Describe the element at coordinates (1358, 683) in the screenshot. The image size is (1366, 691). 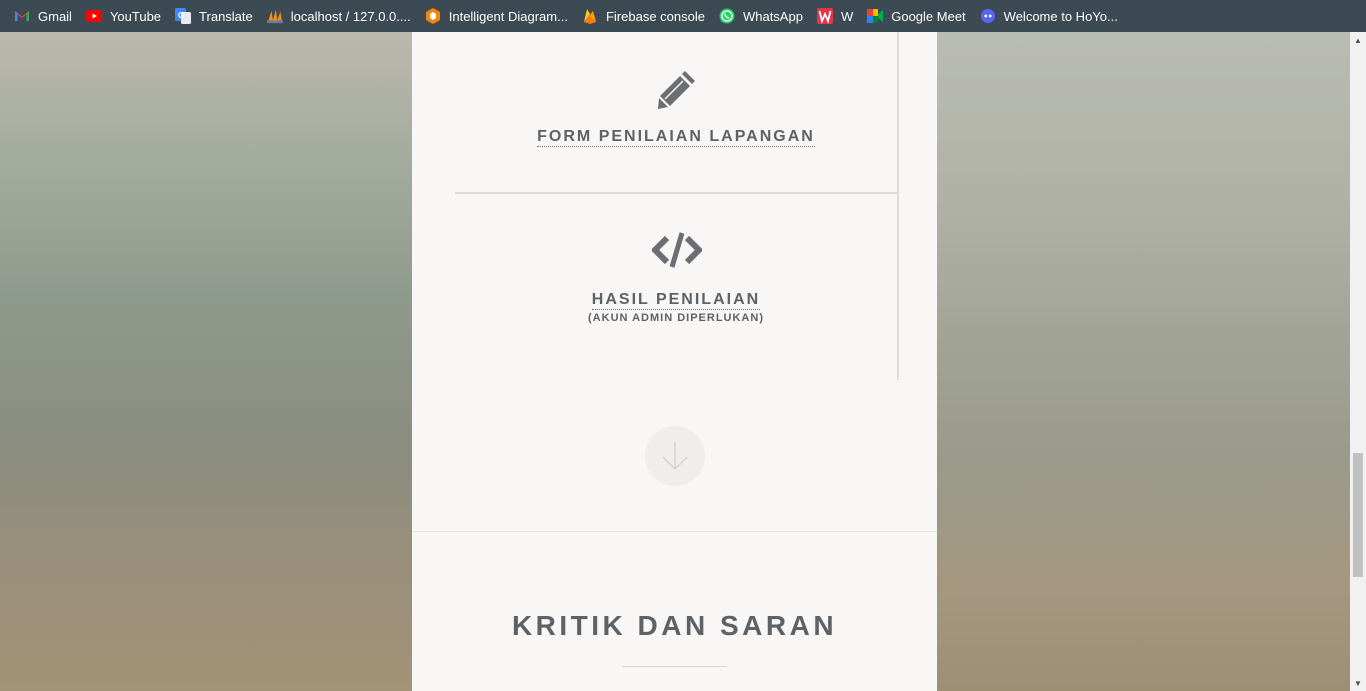
I see `scroll-down-arrow: ▼` at that location.